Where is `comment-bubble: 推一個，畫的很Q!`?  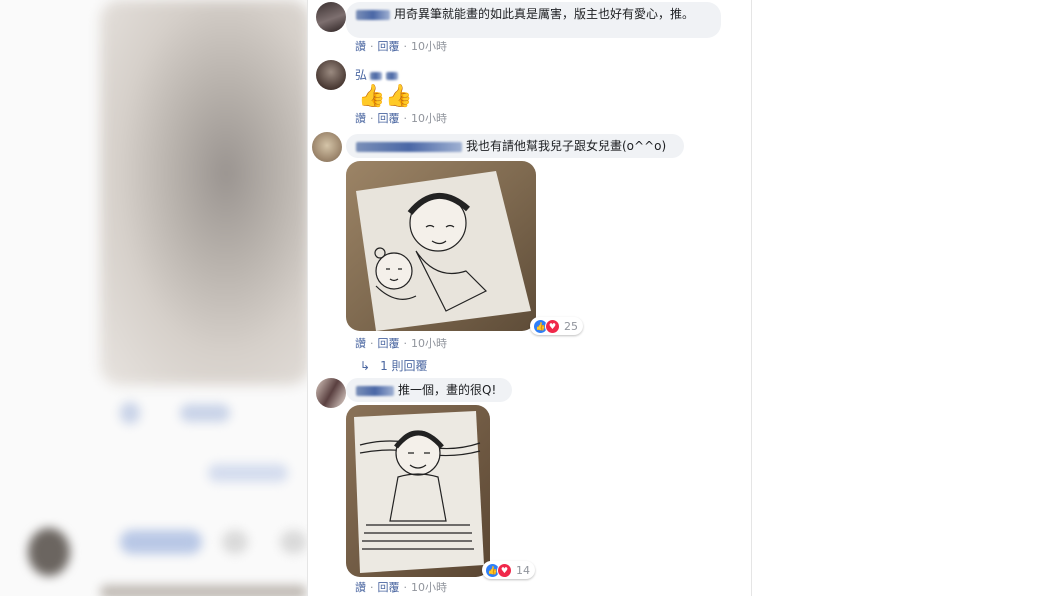 comment-bubble: 推一個，畫的很Q! is located at coordinates (429, 390).